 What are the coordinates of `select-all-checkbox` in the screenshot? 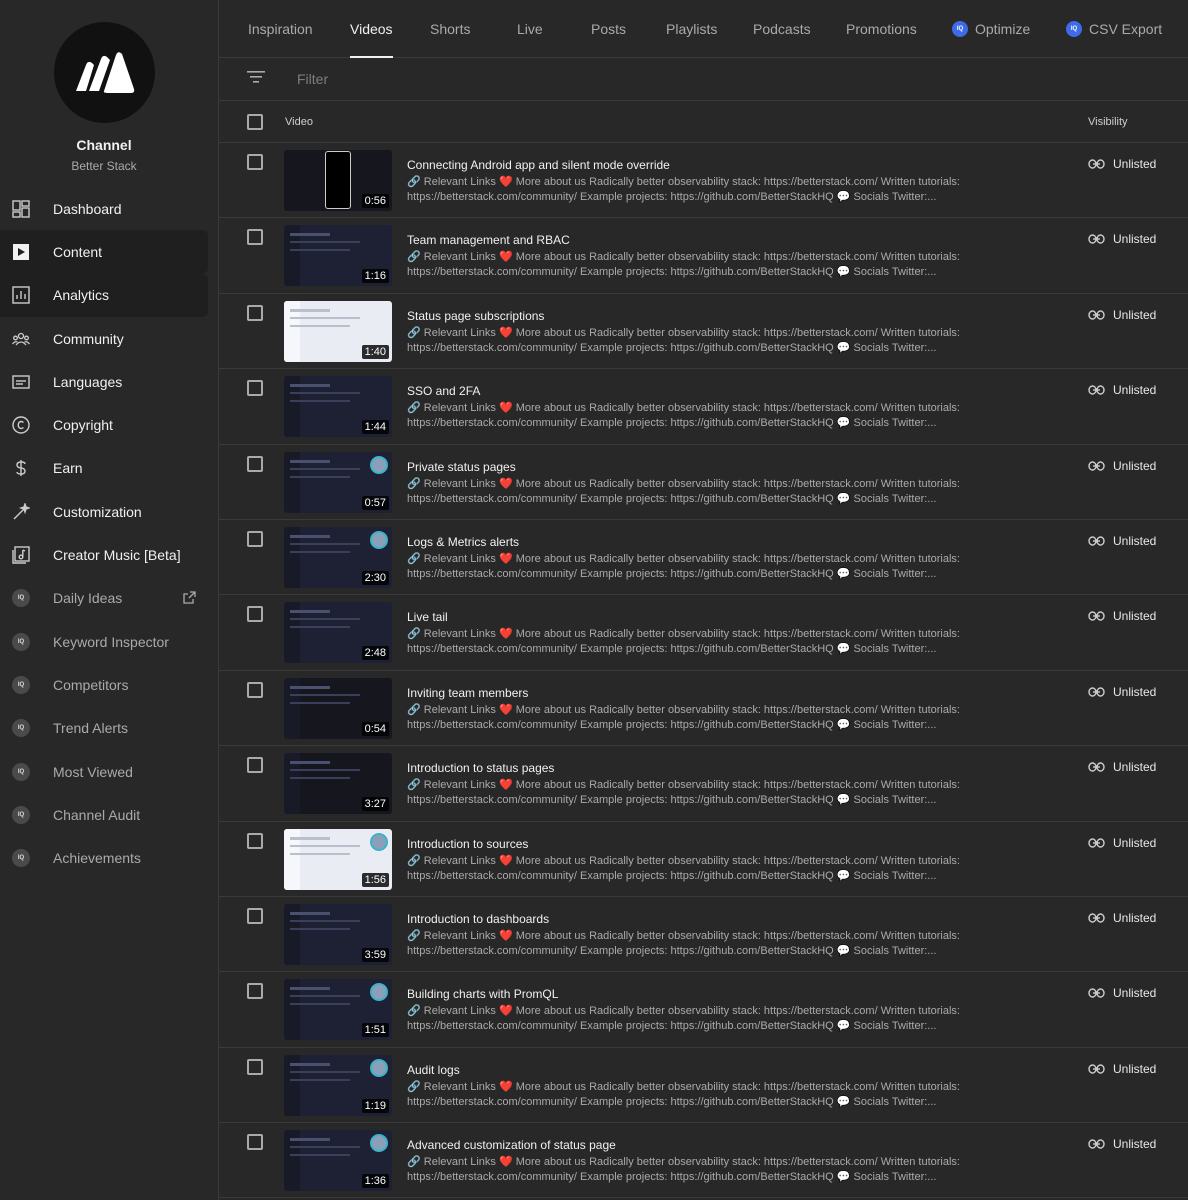 It's located at (255, 122).